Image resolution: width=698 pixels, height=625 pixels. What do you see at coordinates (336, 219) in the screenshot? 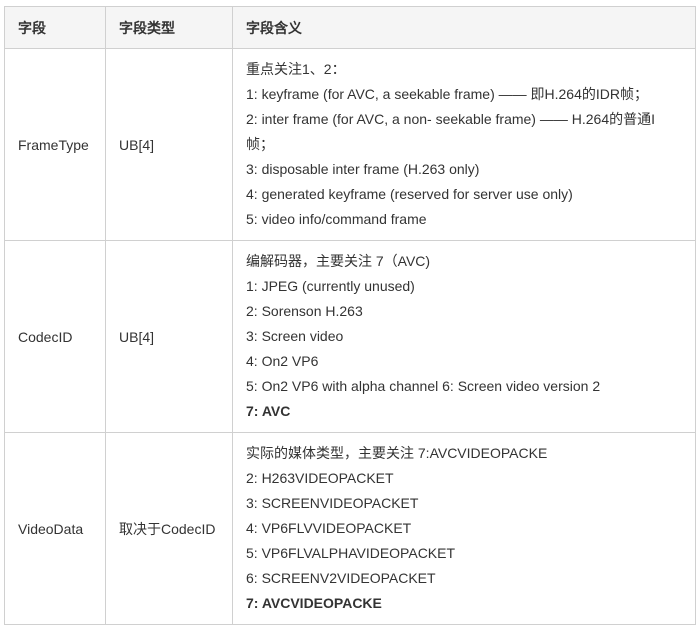
I see `meaning-line: 5: video info/command frame` at bounding box center [336, 219].